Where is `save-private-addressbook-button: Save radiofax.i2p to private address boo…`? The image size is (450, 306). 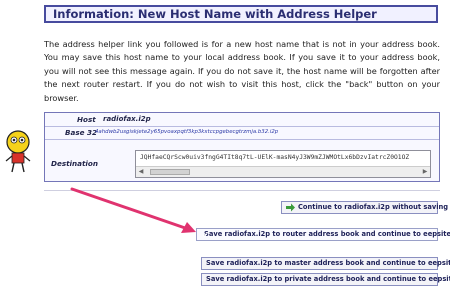
save-private-addressbook-button: Save radiofax.i2p to private address boo… is located at coordinates (325, 279).